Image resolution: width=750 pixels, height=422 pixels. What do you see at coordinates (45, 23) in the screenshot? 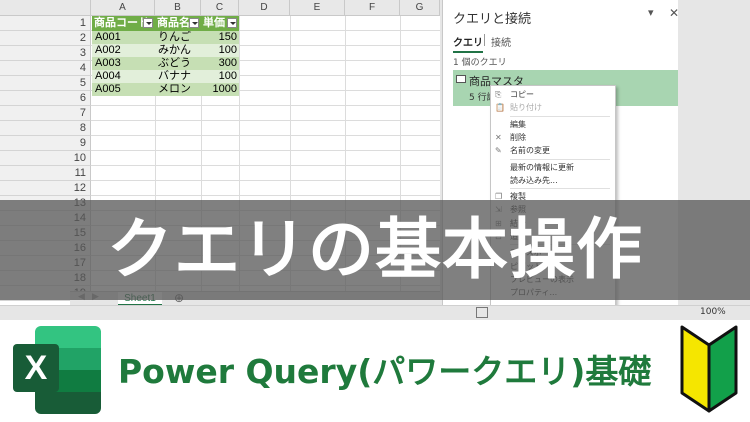
I see `row-header: 1` at bounding box center [45, 23].